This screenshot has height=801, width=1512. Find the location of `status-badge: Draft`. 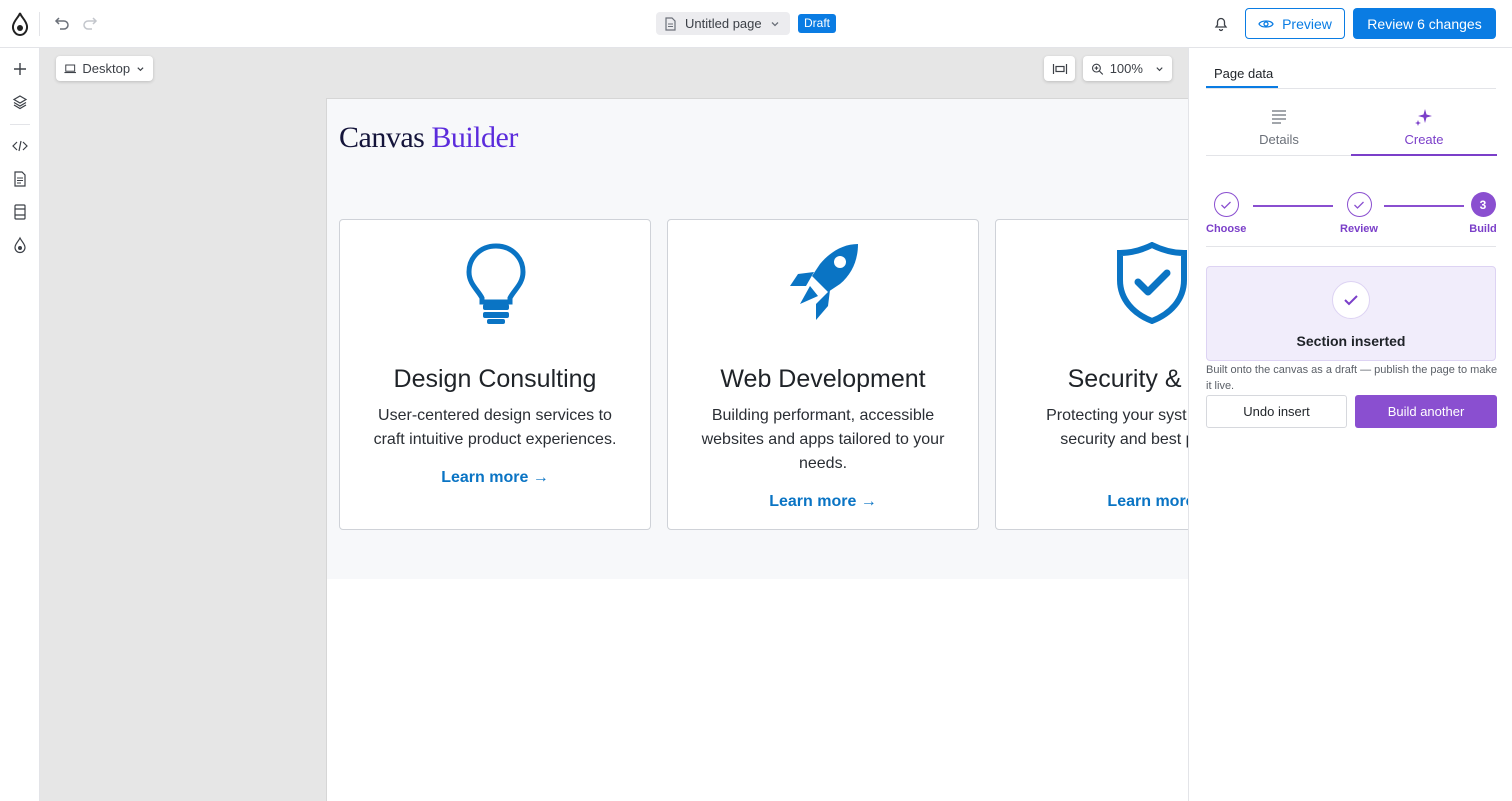

status-badge: Draft is located at coordinates (817, 23).